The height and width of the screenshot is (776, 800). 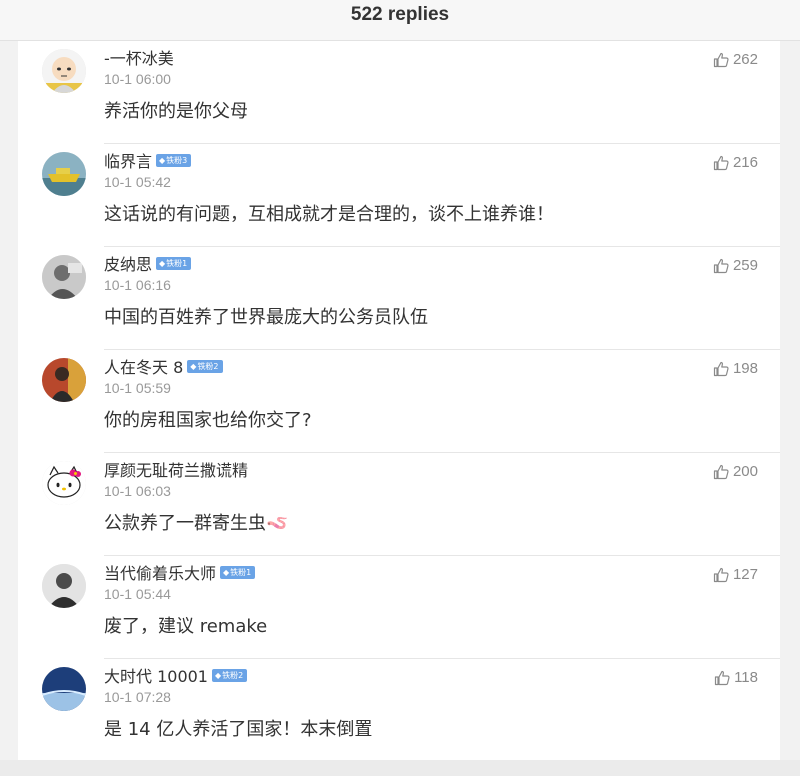 What do you see at coordinates (64, 483) in the screenshot?
I see `hello-kitty-avatar-icon` at bounding box center [64, 483].